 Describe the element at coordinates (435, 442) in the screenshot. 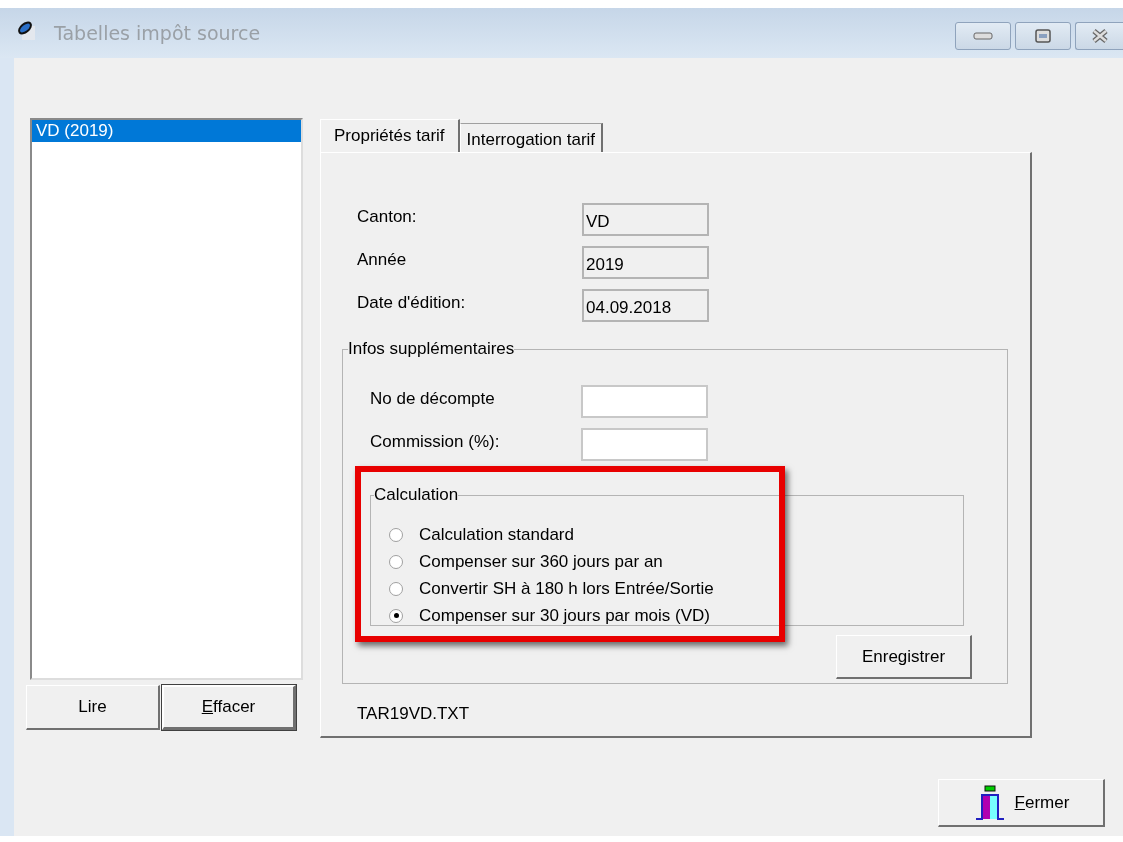

I see `field-label: Commission (%):` at that location.